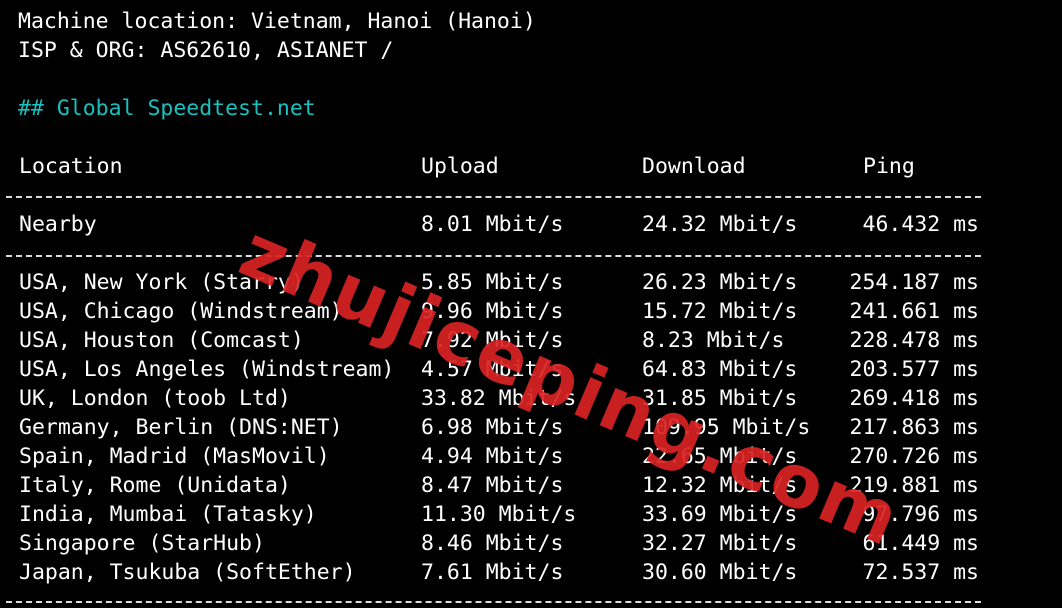  What do you see at coordinates (492, 369) in the screenshot?
I see `cell-upload: 4.57 Mbit/s` at bounding box center [492, 369].